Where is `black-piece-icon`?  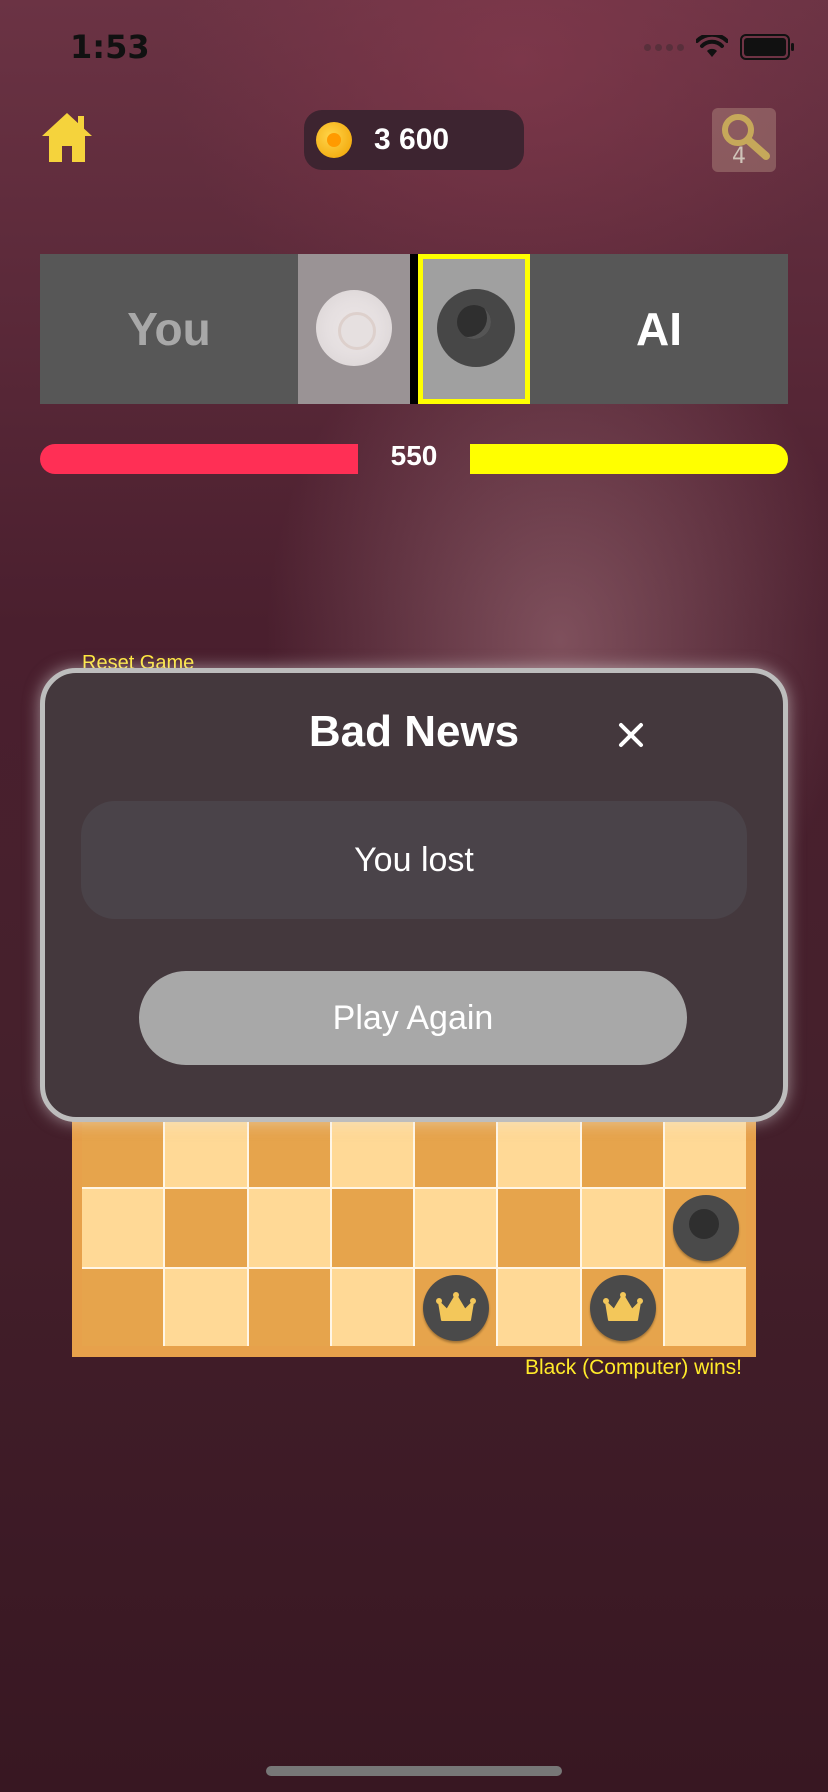
black-piece-icon is located at coordinates (476, 328).